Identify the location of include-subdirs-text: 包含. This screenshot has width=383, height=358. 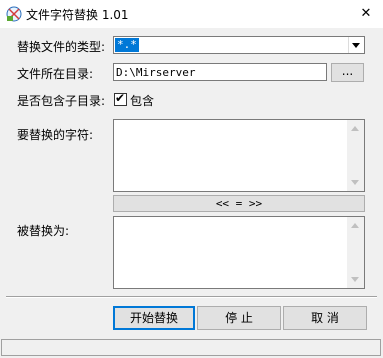
(142, 100).